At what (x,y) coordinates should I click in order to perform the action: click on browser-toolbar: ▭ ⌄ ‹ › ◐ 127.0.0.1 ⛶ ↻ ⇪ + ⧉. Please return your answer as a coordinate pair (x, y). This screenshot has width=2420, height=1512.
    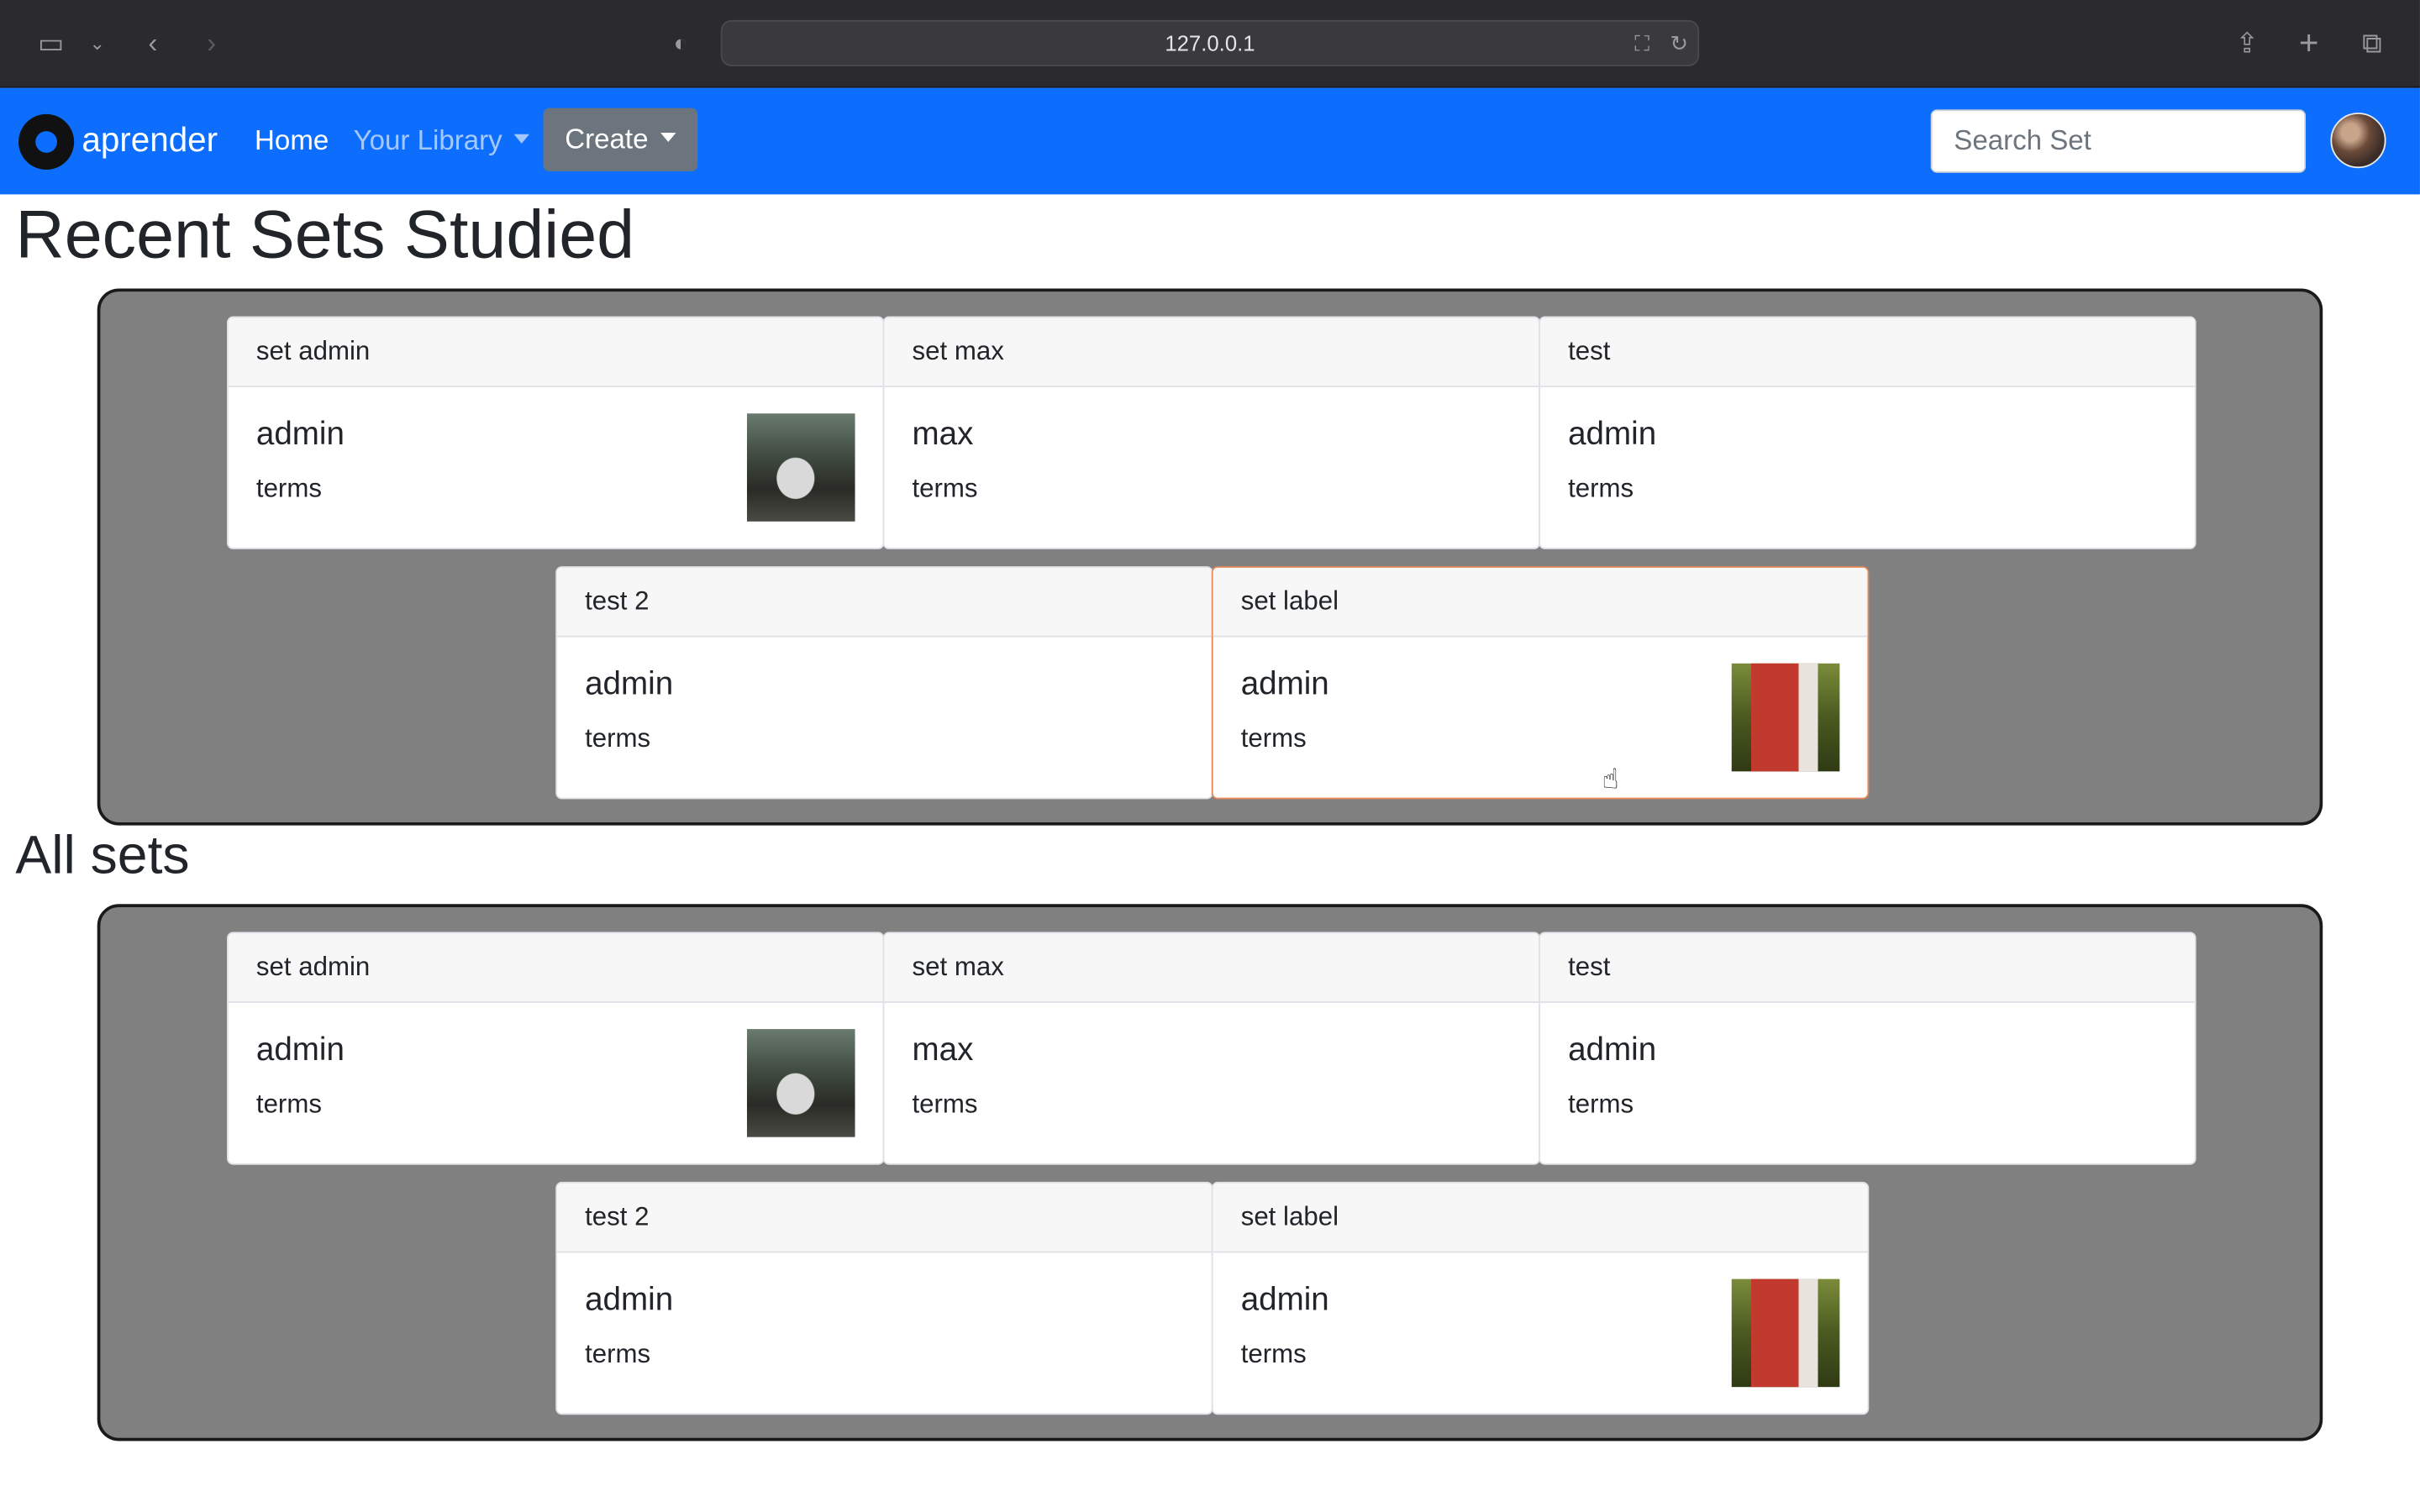
    Looking at the image, I should click on (1210, 44).